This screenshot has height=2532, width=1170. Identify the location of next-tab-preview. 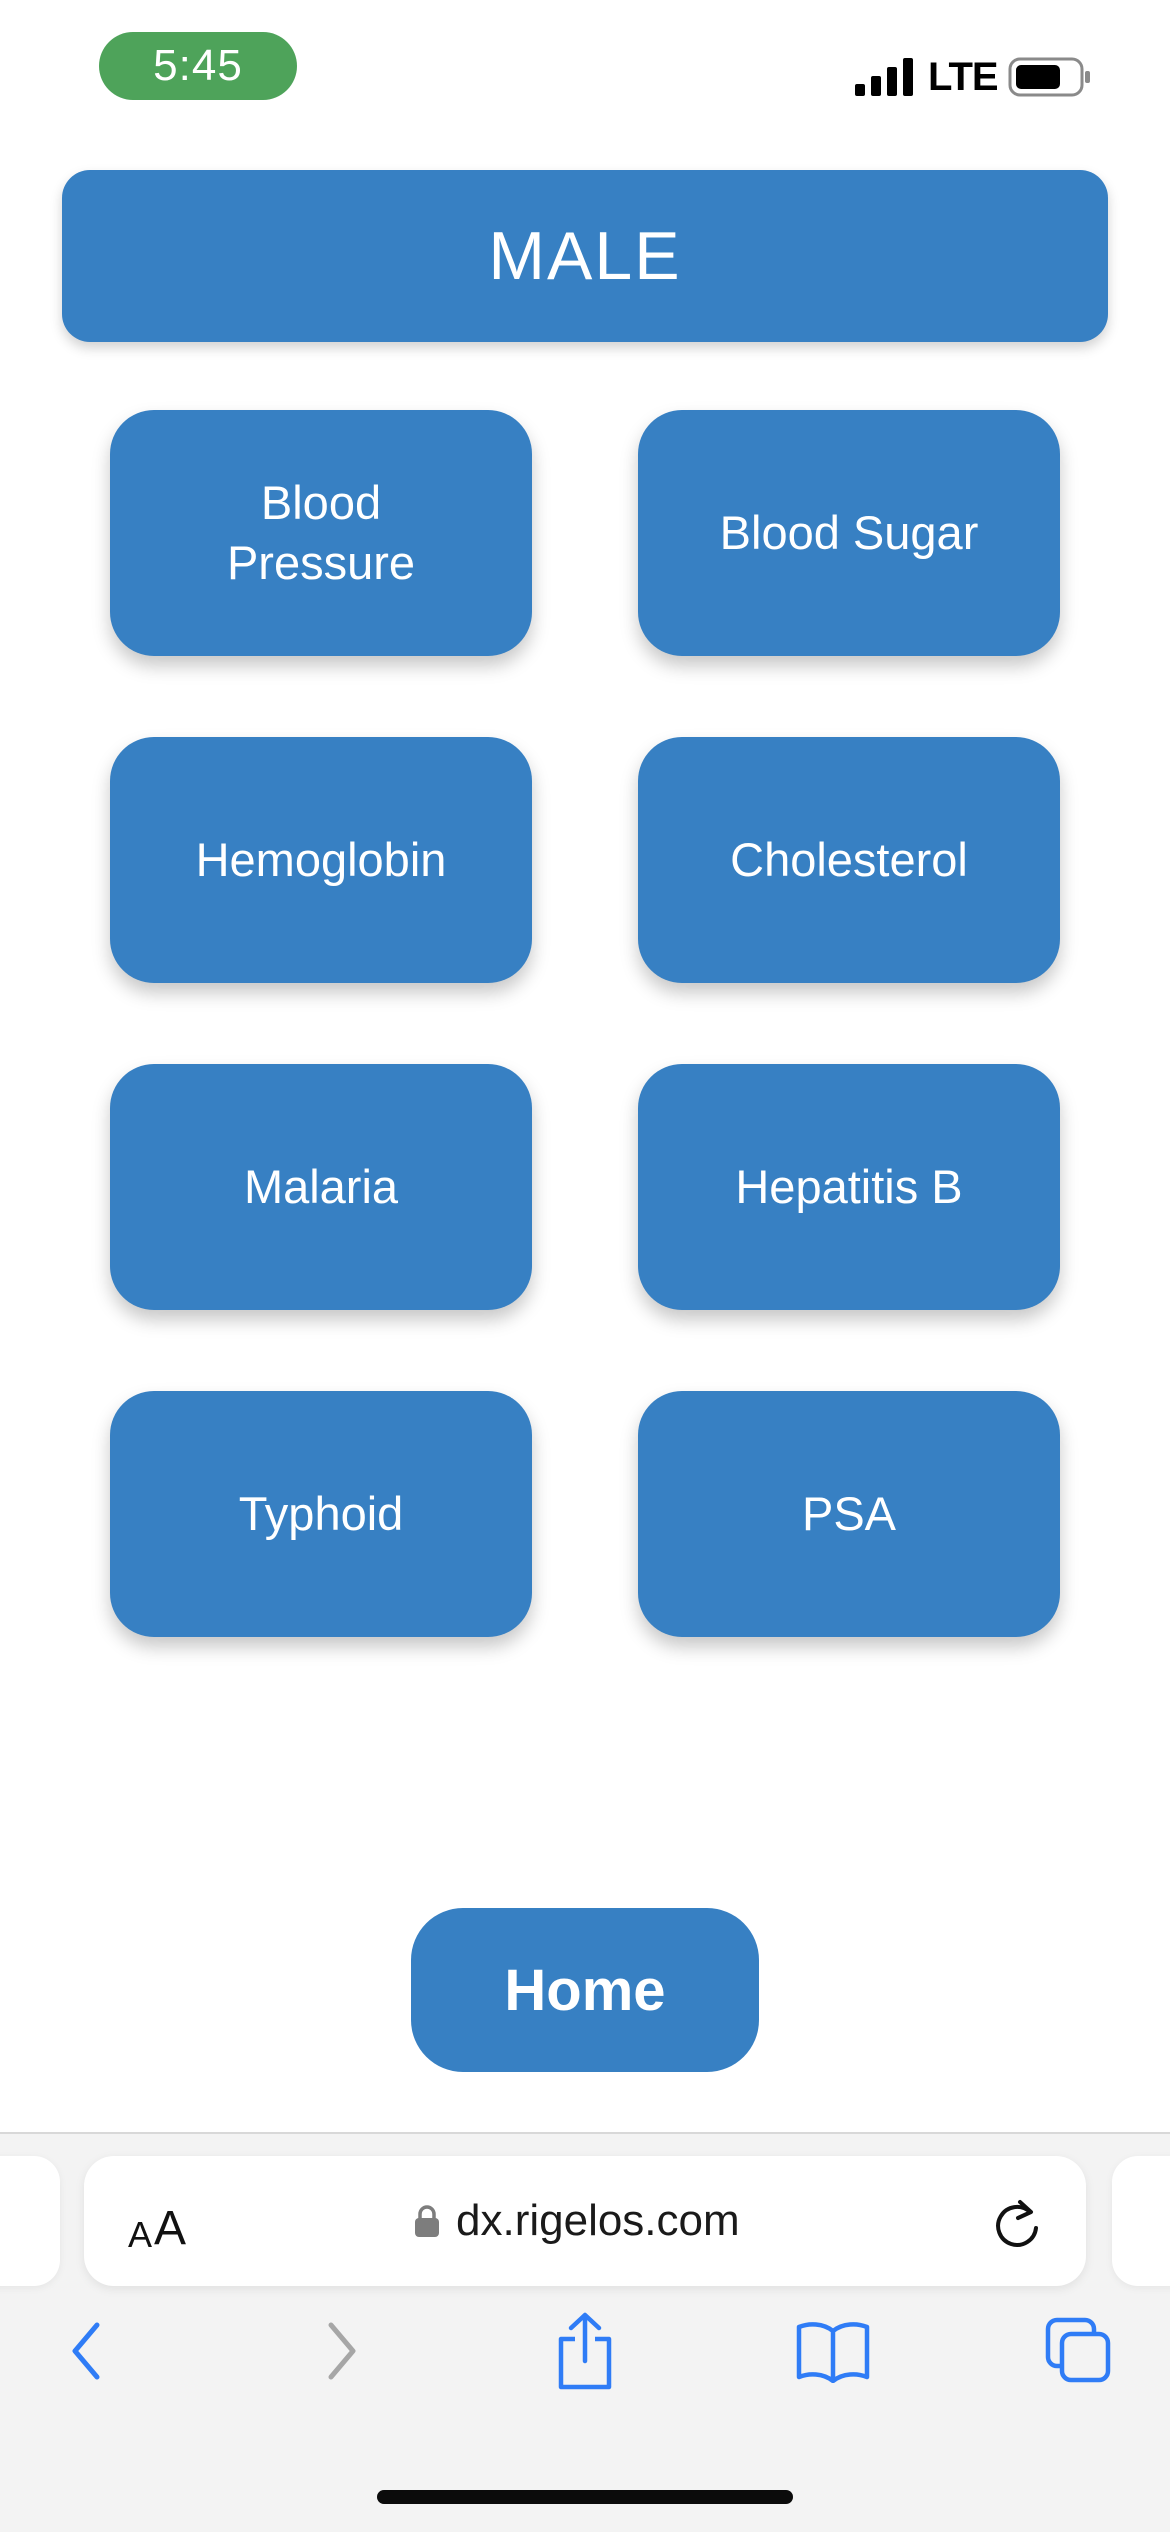
(1141, 2221).